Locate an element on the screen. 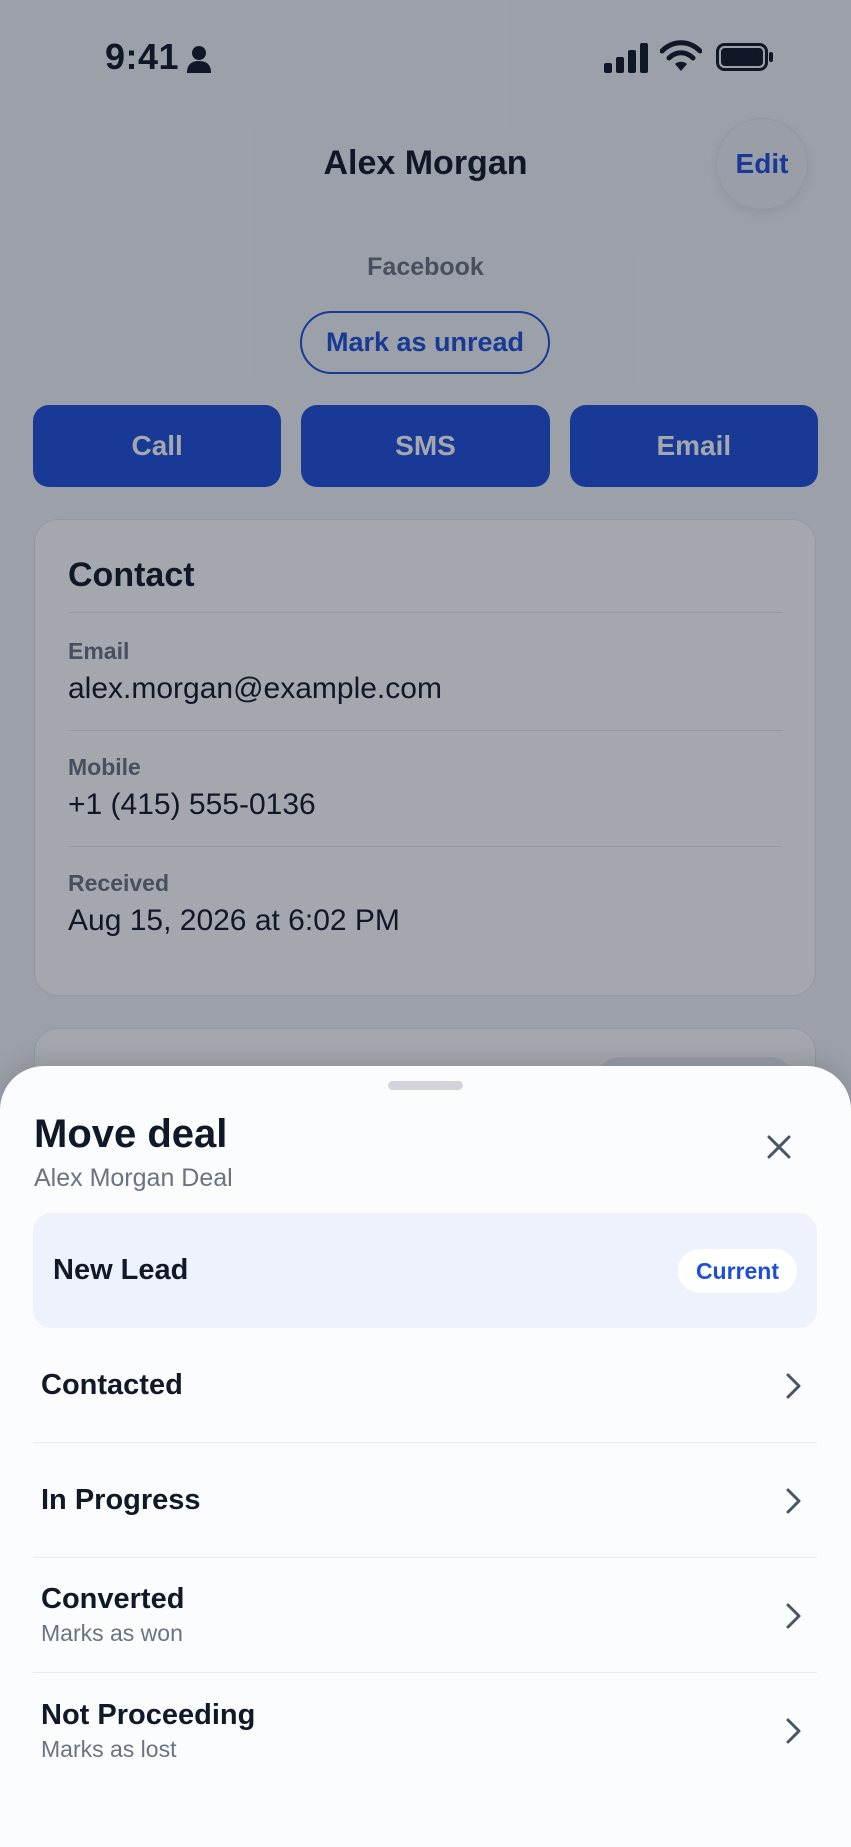 This screenshot has width=851, height=1847. close-button is located at coordinates (779, 1147).